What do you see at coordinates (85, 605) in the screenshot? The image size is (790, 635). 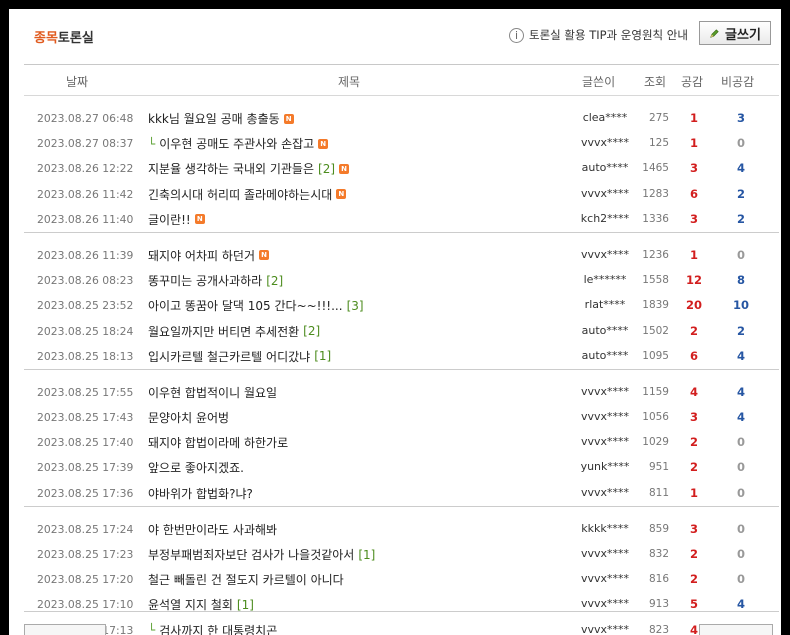 I see `post-date: 2023.08.25 17:10` at bounding box center [85, 605].